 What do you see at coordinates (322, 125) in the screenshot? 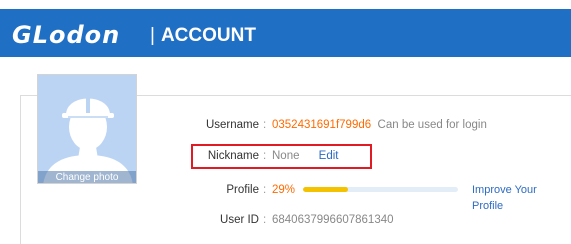
I see `username-value: 0352431691f799d6` at bounding box center [322, 125].